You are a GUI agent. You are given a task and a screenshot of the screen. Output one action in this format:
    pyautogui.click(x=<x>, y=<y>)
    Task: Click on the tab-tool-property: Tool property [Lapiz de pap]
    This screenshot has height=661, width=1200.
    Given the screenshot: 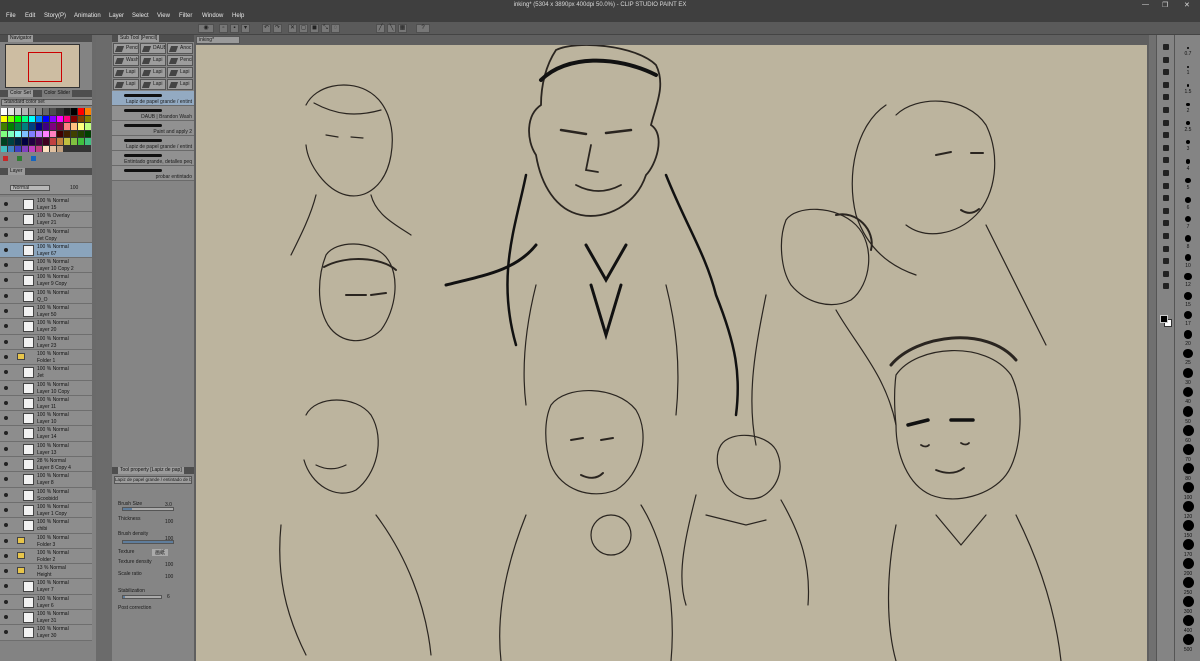 What is the action you would take?
    pyautogui.click(x=151, y=470)
    